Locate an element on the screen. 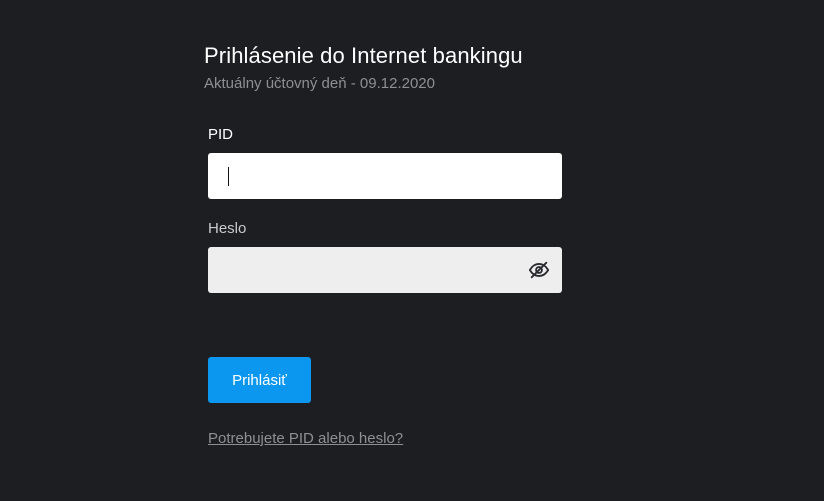  pid-field is located at coordinates (385, 176).